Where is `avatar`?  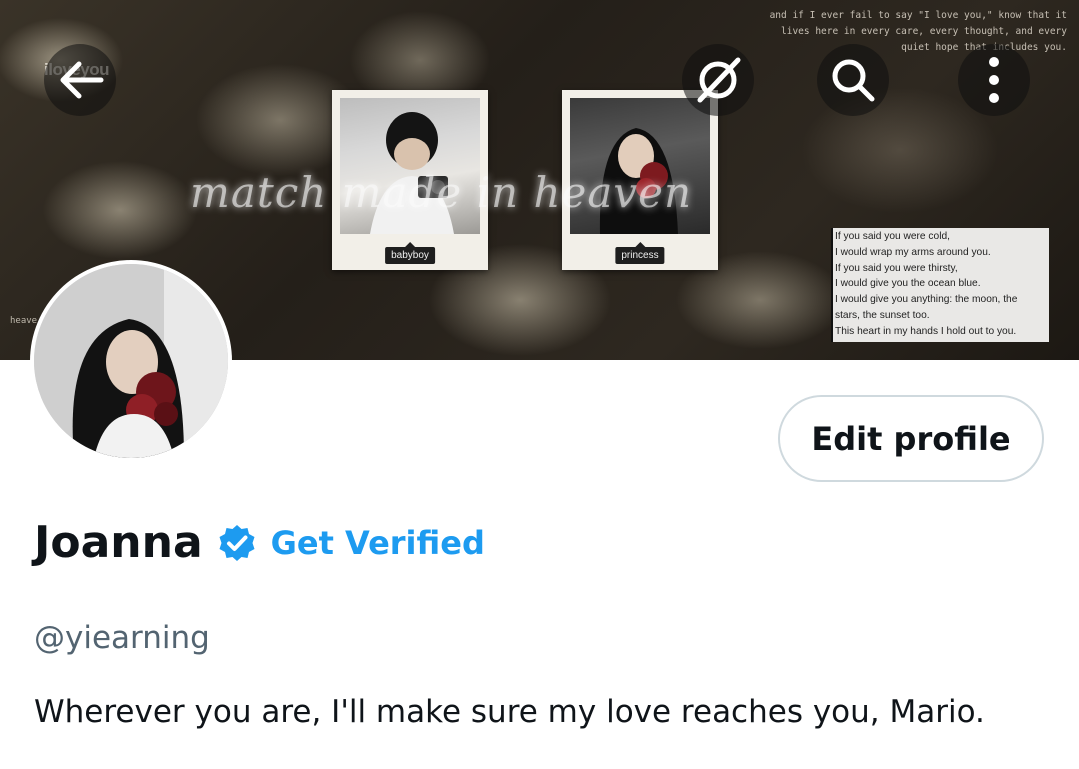
avatar is located at coordinates (131, 361).